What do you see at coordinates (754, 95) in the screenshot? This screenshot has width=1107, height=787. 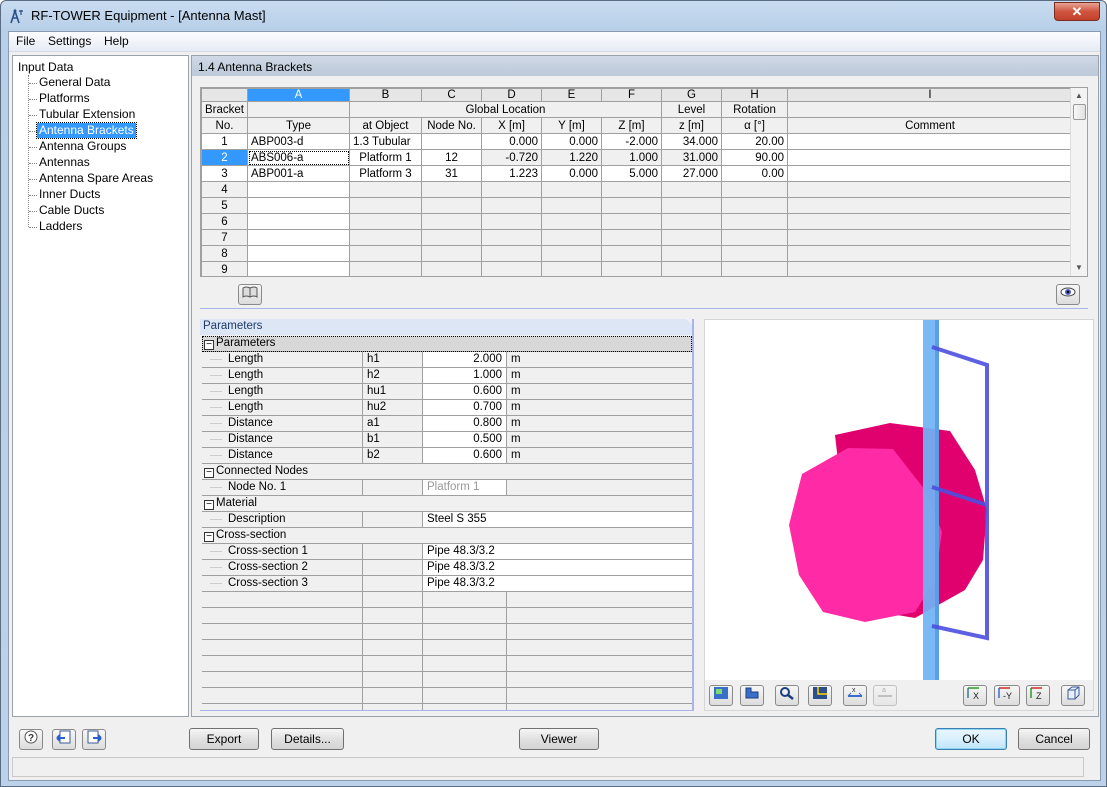 I see `column-letter-h: H` at bounding box center [754, 95].